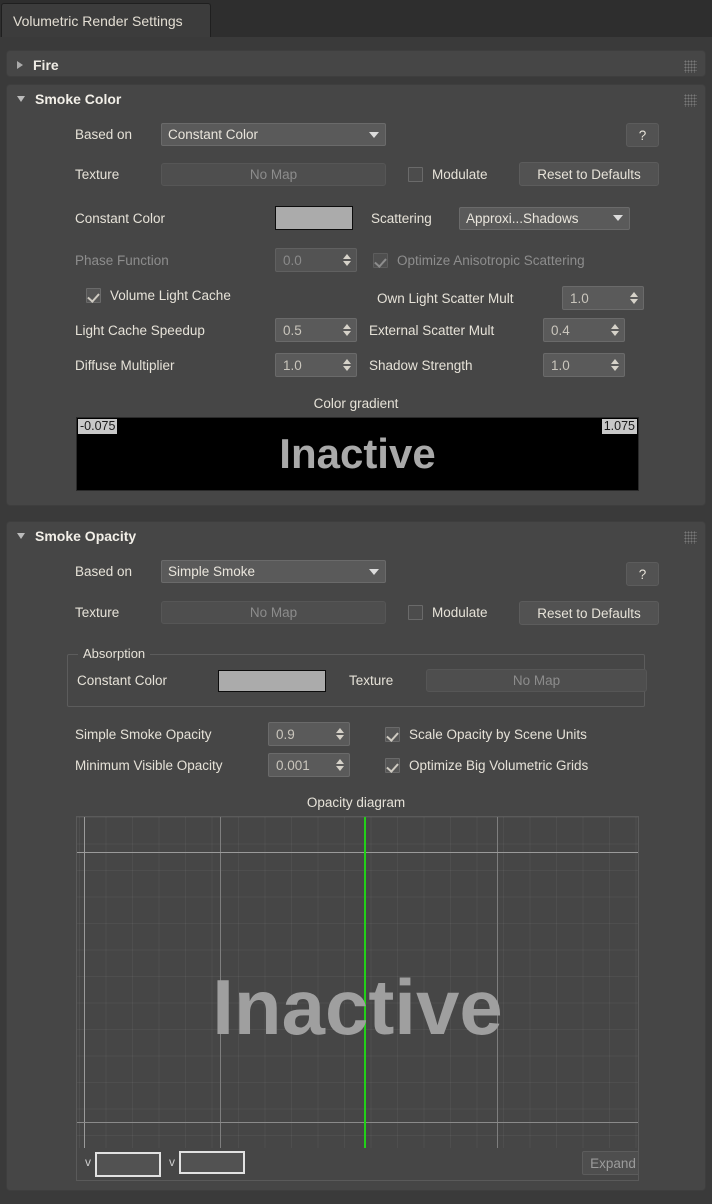  I want to click on light-cache-speedup-spinner: 0.5, so click(316, 330).